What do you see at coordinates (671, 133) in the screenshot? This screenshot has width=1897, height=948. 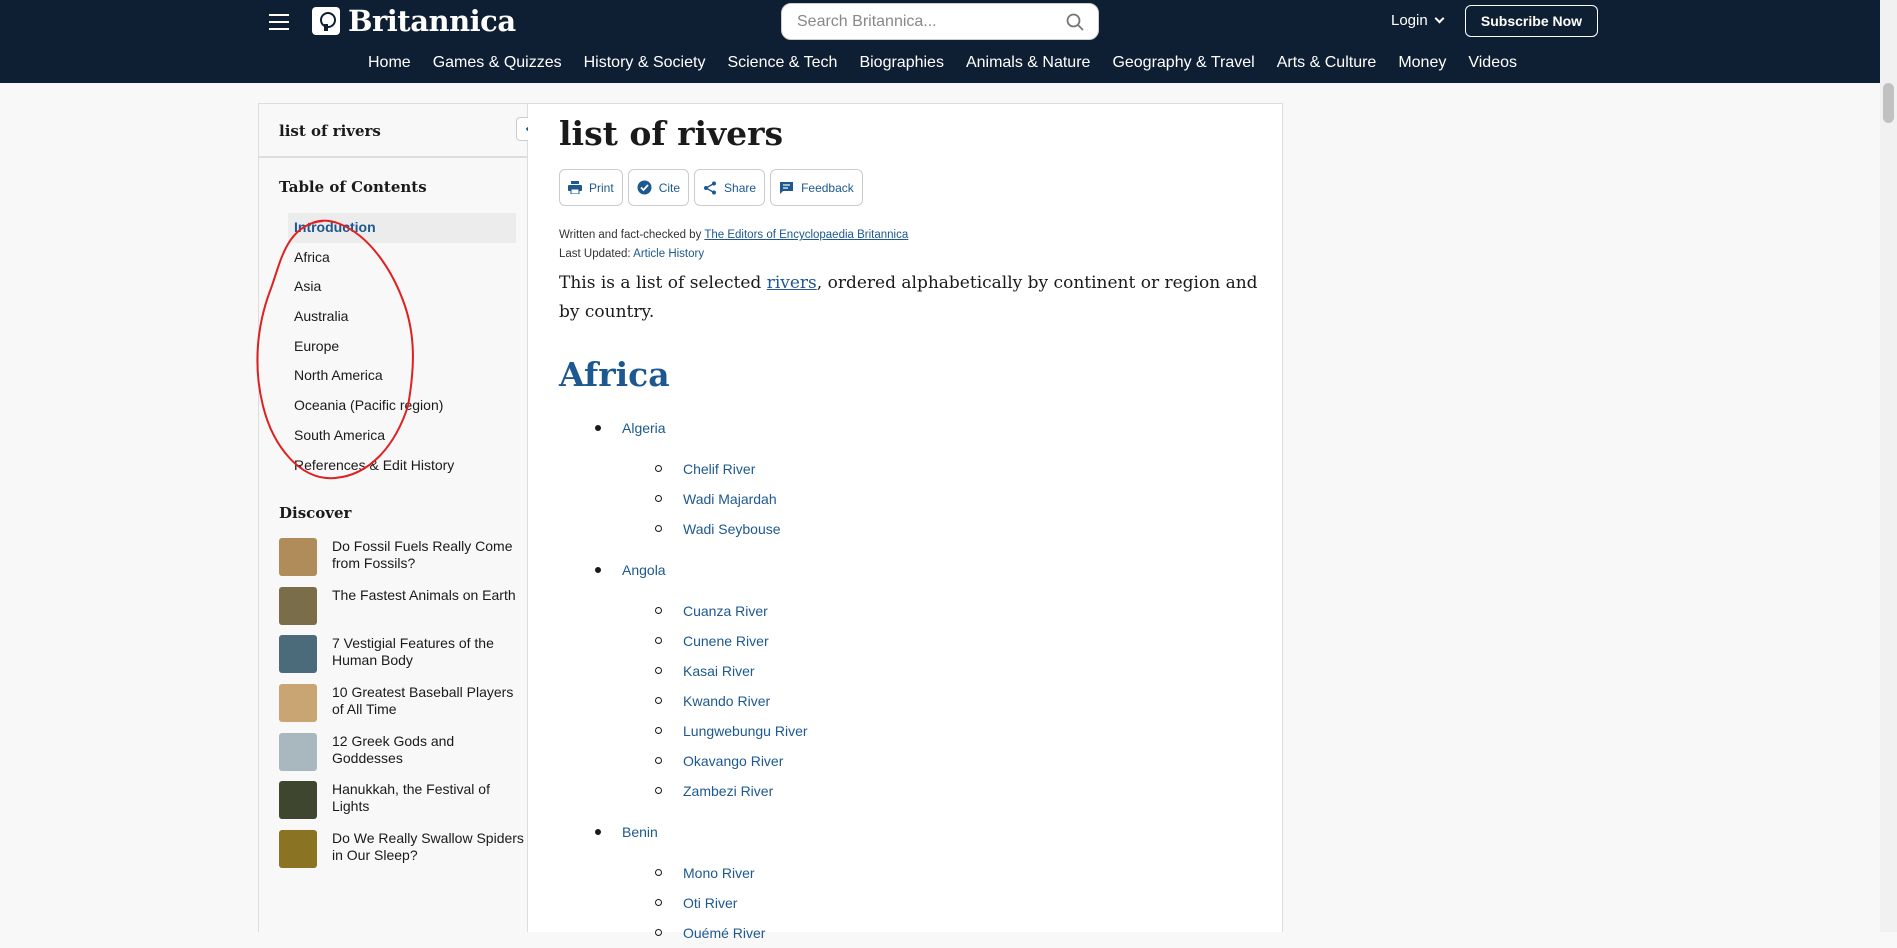 I see `page-title: list of rivers` at bounding box center [671, 133].